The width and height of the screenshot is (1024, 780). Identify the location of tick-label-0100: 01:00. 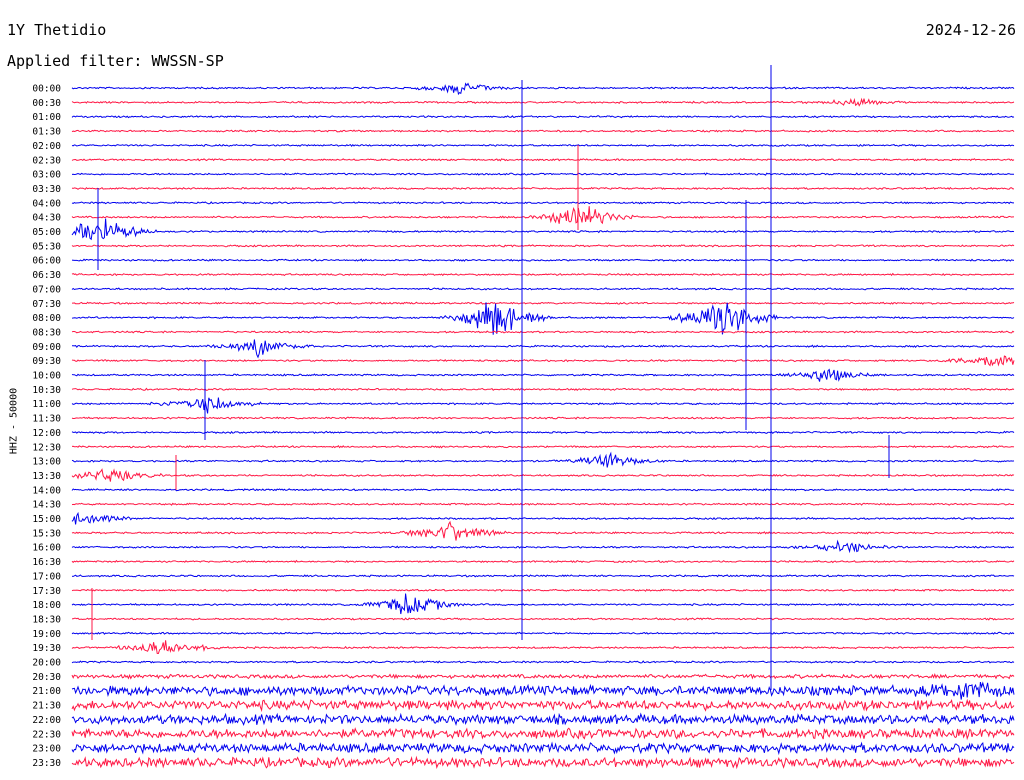
(46, 117).